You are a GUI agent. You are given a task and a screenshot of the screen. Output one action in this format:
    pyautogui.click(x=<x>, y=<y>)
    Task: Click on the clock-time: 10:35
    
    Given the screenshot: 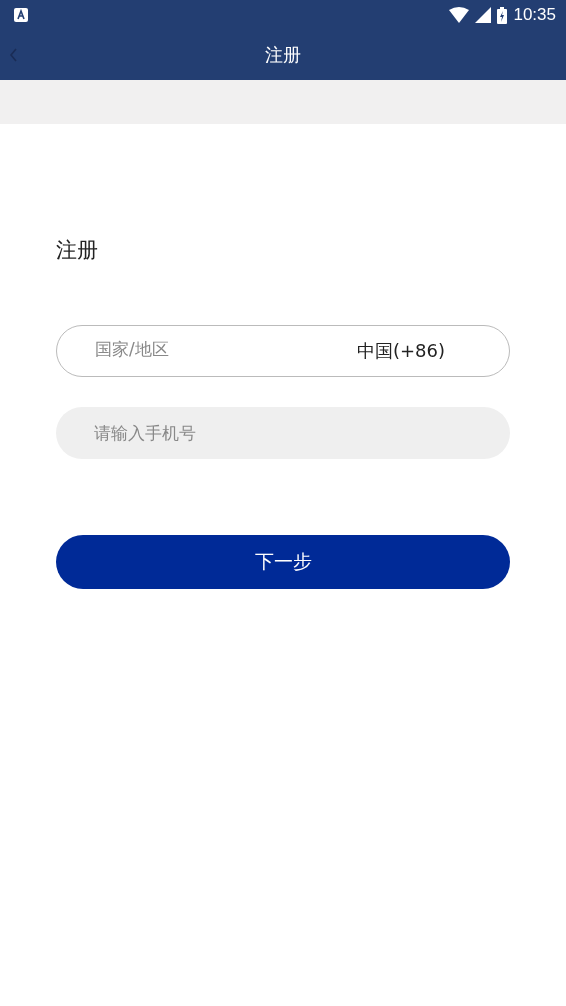 What is the action you would take?
    pyautogui.click(x=534, y=15)
    